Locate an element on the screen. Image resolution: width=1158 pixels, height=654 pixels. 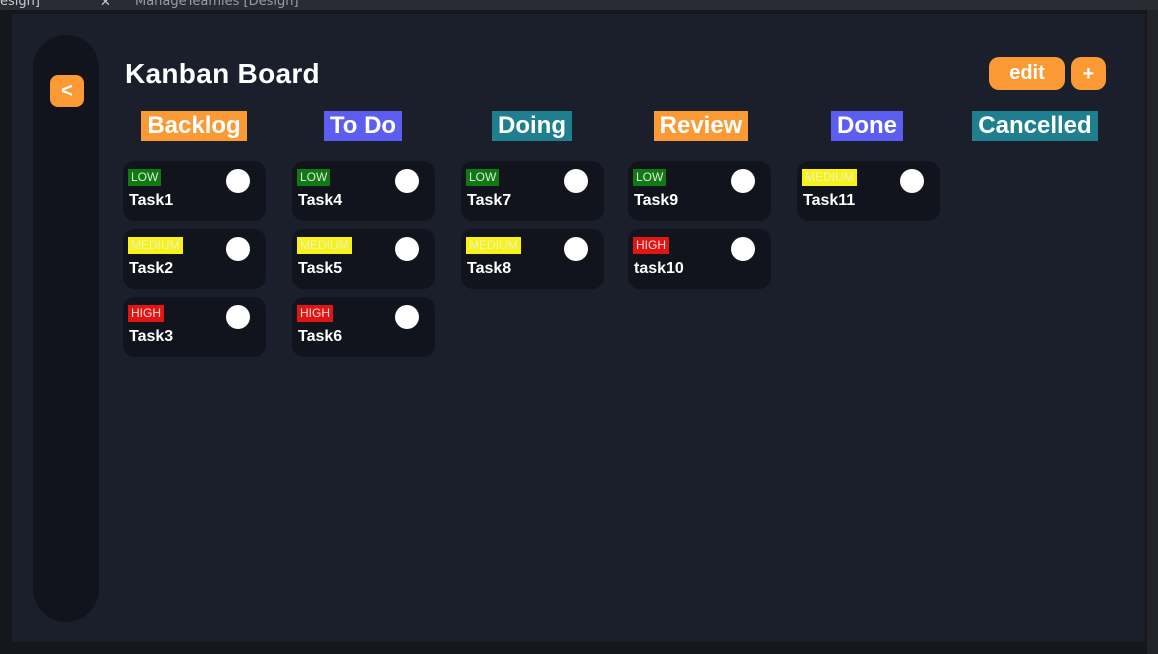
ide-tab-label: esign] is located at coordinates (20, 4).